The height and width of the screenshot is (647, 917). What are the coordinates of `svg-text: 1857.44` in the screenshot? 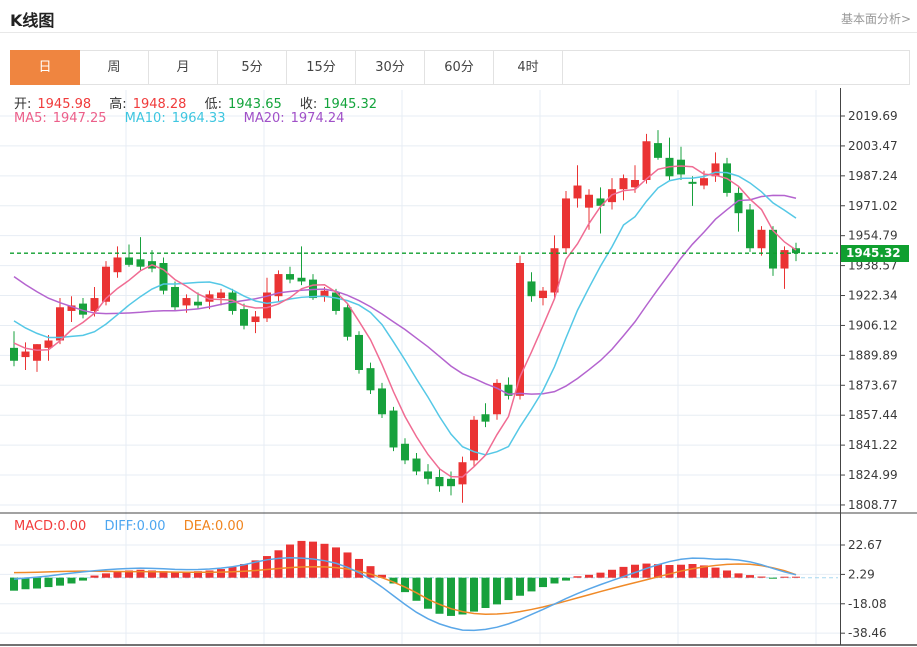 It's located at (873, 415).